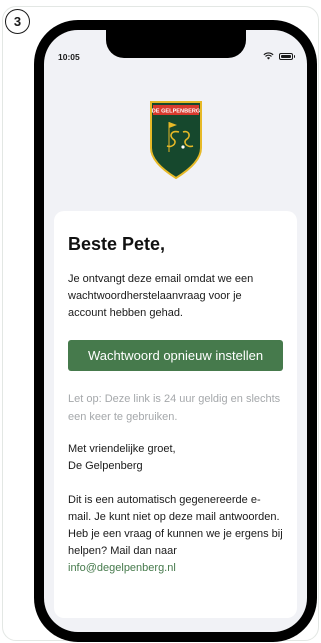  I want to click on battery-icon, so click(287, 56).